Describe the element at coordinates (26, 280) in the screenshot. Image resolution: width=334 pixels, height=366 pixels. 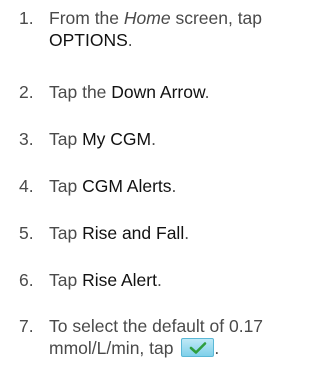
I see `step-number: 6.` at that location.